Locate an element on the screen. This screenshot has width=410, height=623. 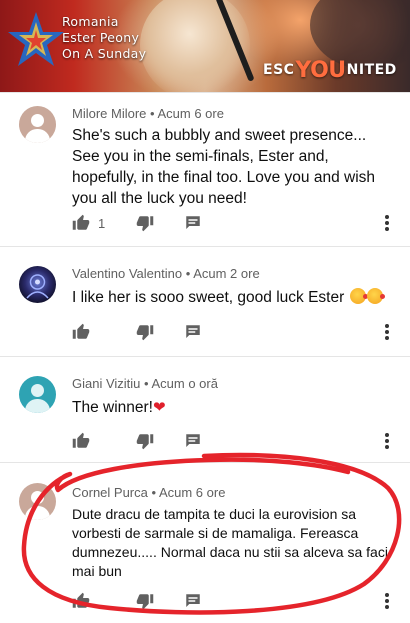
comment-text: The winner!❤ is located at coordinates (233, 407).